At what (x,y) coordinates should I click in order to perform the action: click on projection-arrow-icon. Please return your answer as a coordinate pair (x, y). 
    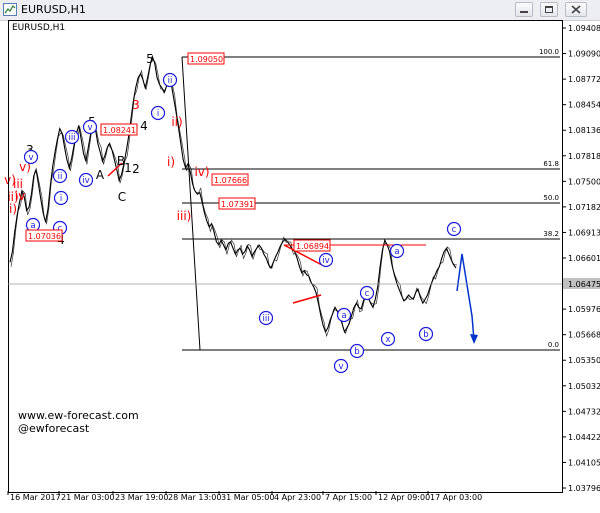
    Looking at the image, I should click on (474, 339).